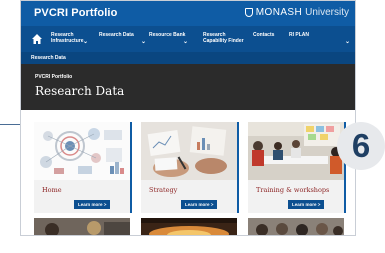 This screenshot has width=385, height=253. Describe the element at coordinates (327, 12) in the screenshot. I see `university-suffix: University` at that location.